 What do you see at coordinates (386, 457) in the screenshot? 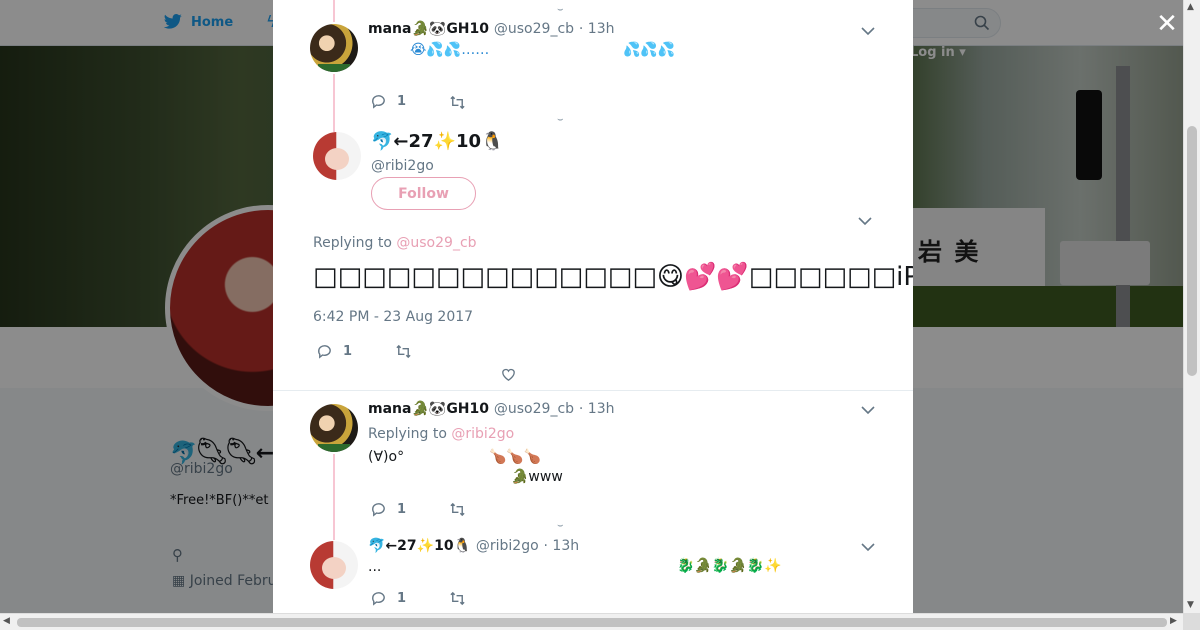
I see `tweet-text: (∀)o°` at bounding box center [386, 457].